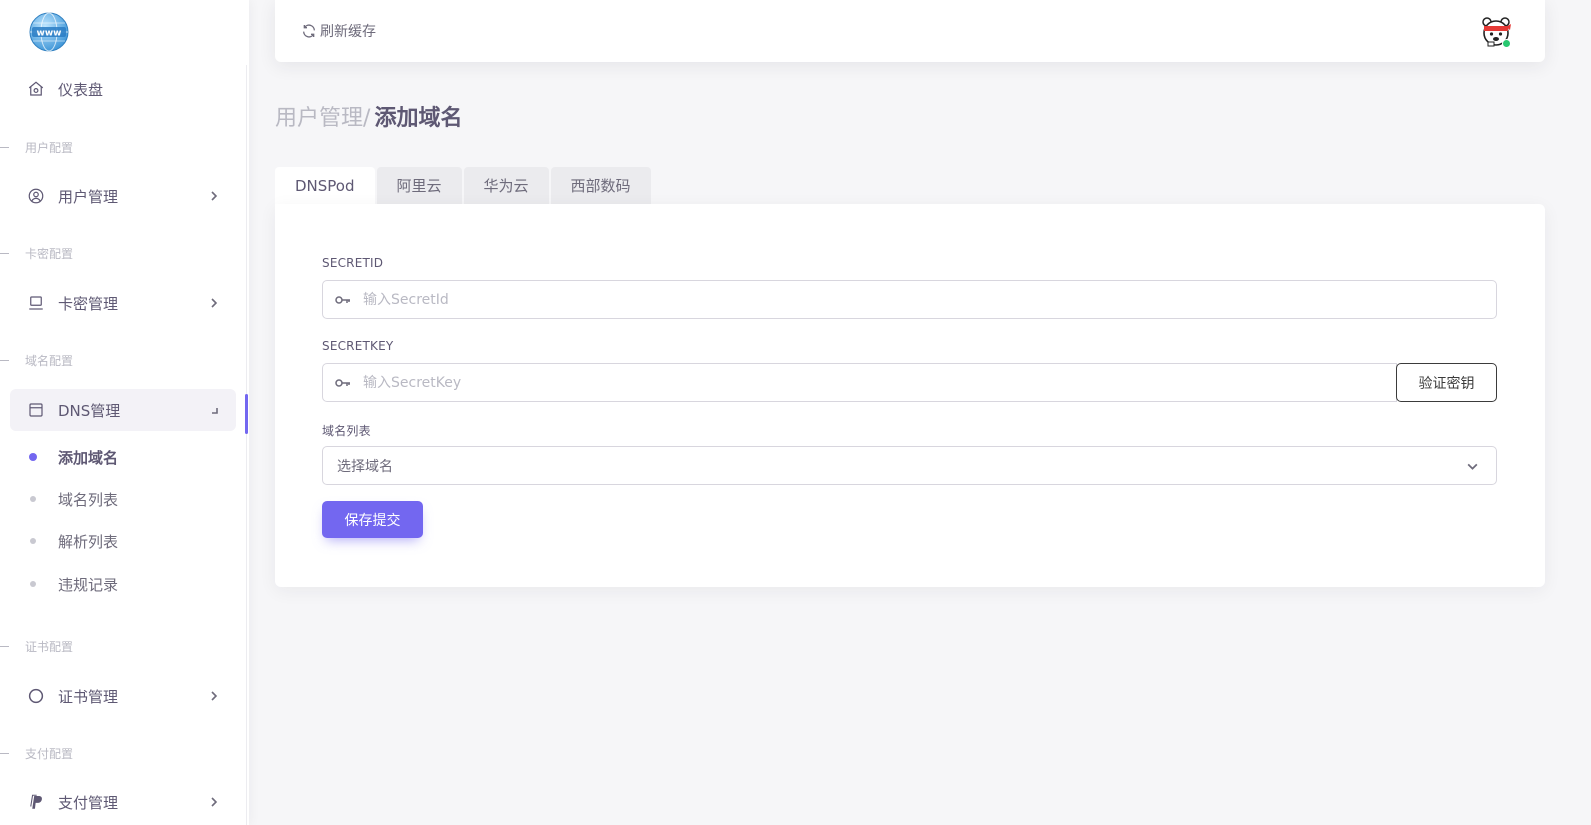  Describe the element at coordinates (879, 382) in the screenshot. I see `secretkey-input` at that location.